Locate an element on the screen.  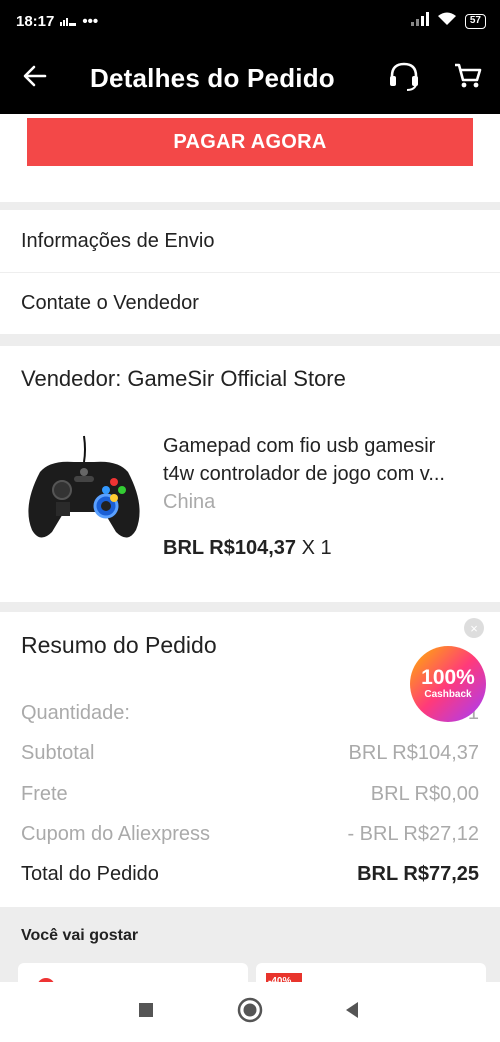
shipping-info-link: Informações de Envio is located at coordinates (250, 241).